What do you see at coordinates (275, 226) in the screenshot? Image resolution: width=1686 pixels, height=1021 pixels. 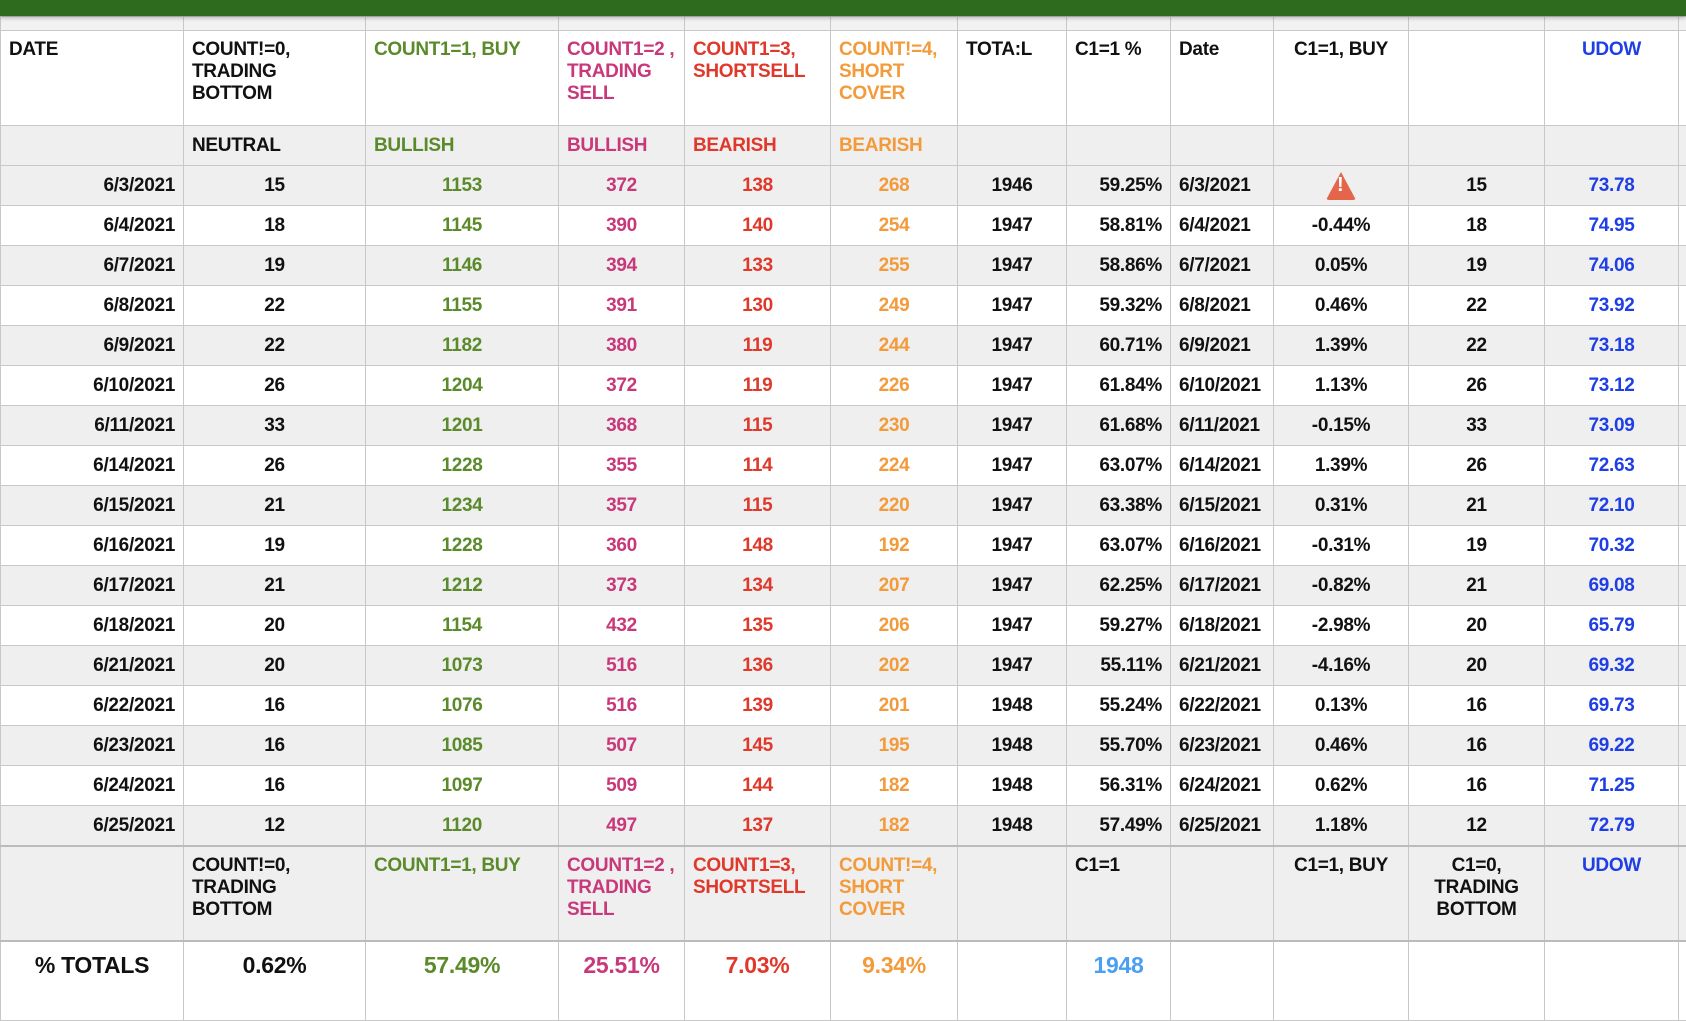 I see `neutral-cell: 18` at bounding box center [275, 226].